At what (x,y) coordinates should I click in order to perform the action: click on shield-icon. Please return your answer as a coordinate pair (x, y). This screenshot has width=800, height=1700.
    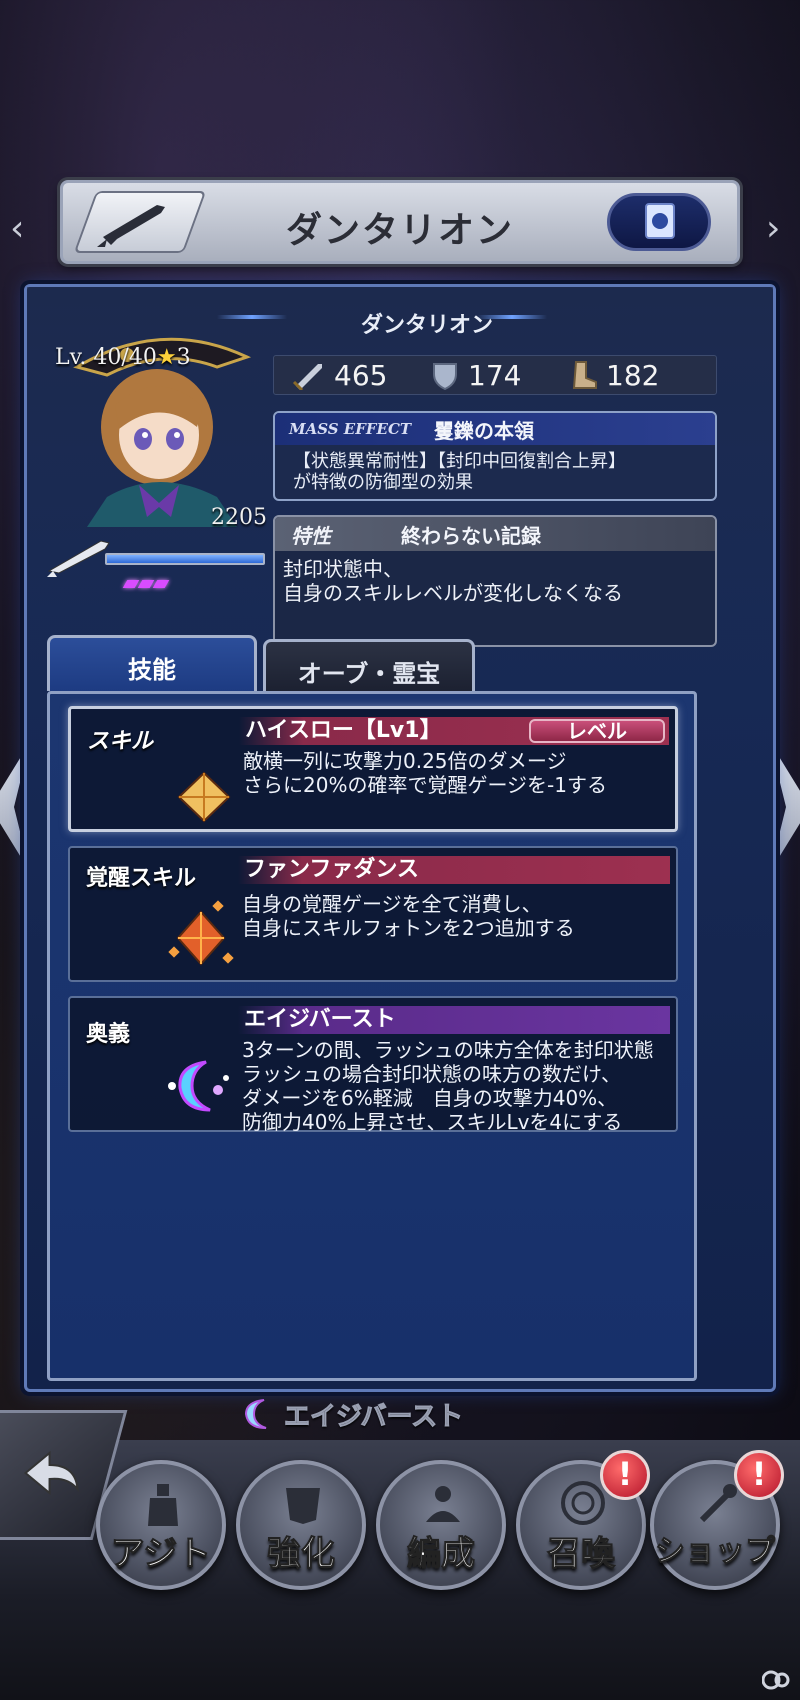
    Looking at the image, I should click on (445, 376).